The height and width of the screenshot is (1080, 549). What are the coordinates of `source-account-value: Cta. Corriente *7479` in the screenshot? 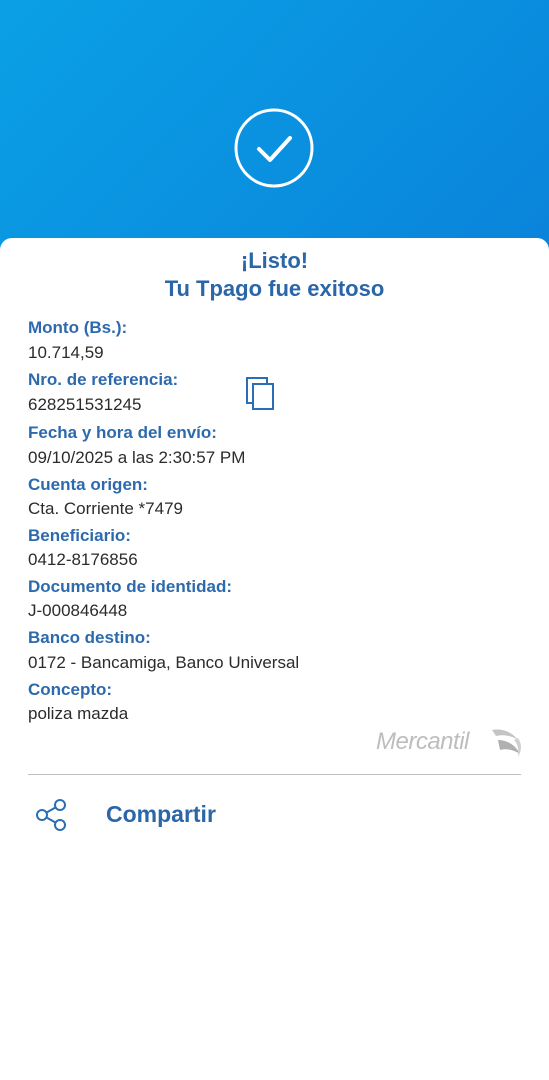 It's located at (105, 508).